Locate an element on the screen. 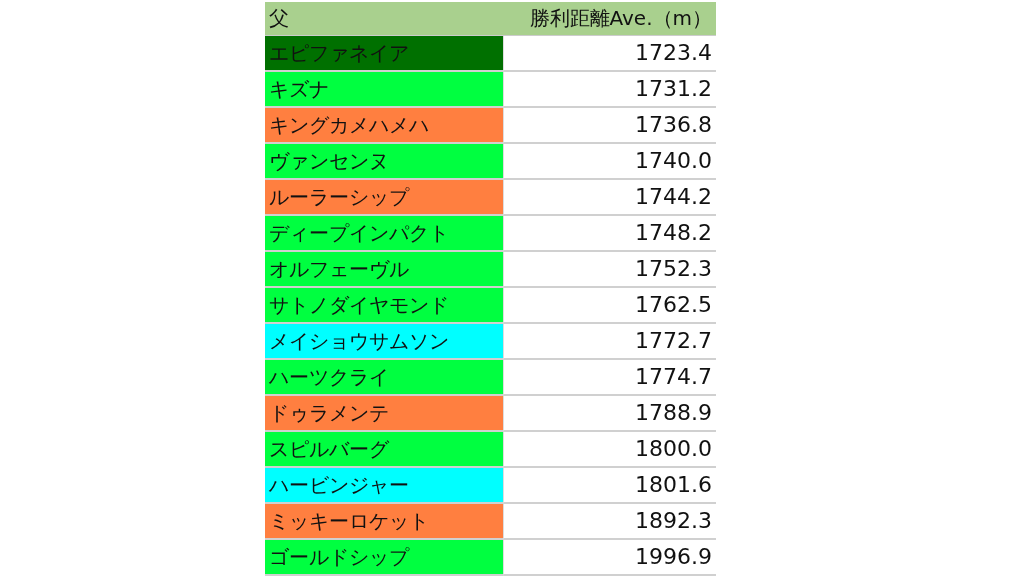 Image resolution: width=1024 pixels, height=576 pixels. table-cell: 1801.6 is located at coordinates (609, 486).